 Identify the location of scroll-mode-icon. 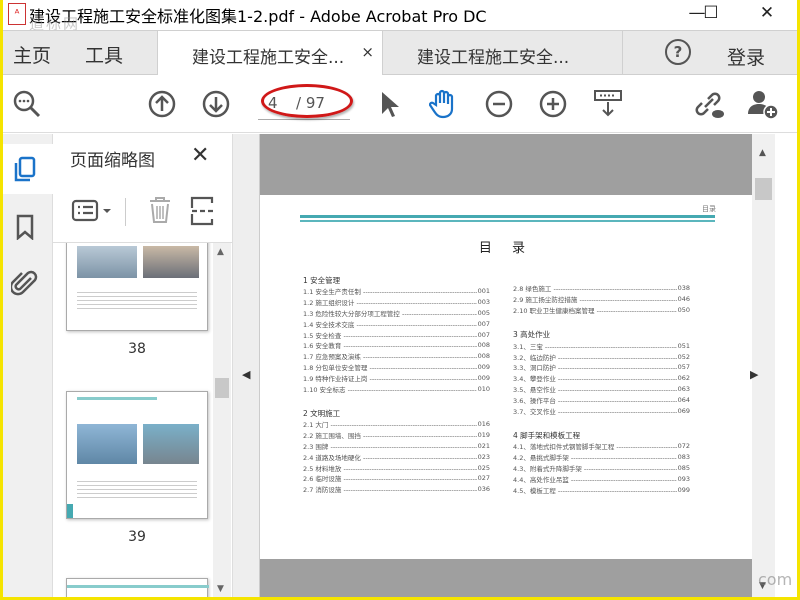
(608, 104).